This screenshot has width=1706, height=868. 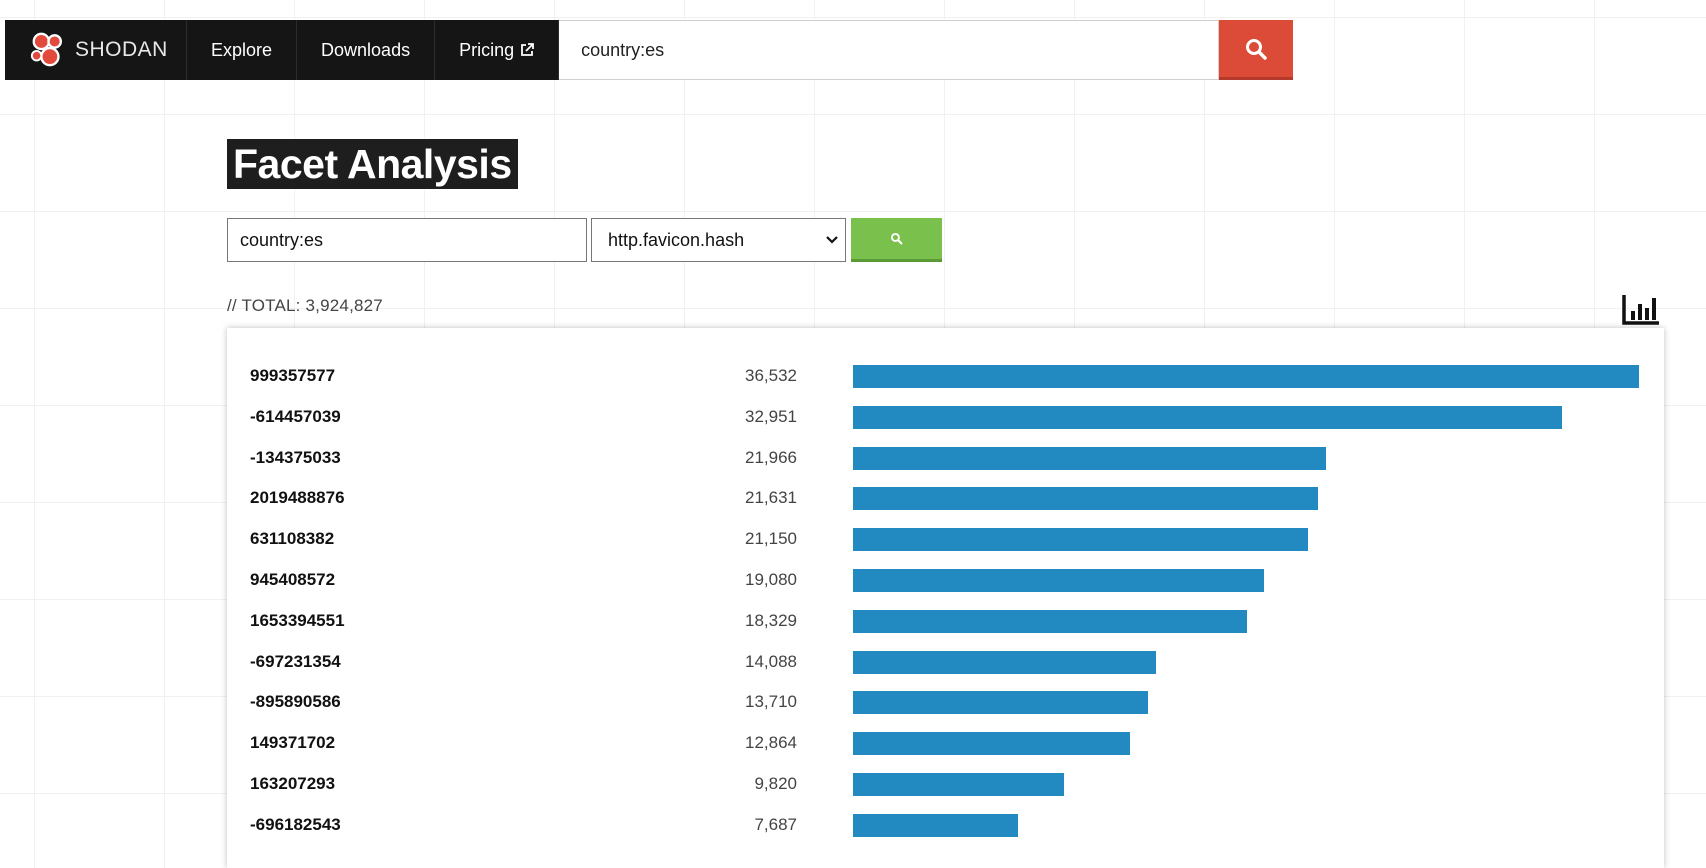 I want to click on nav-downloads-link: Downloads, so click(x=366, y=50).